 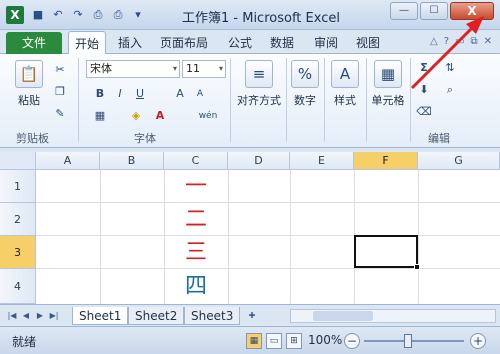 I want to click on styles-button: A 样式, so click(x=345, y=84).